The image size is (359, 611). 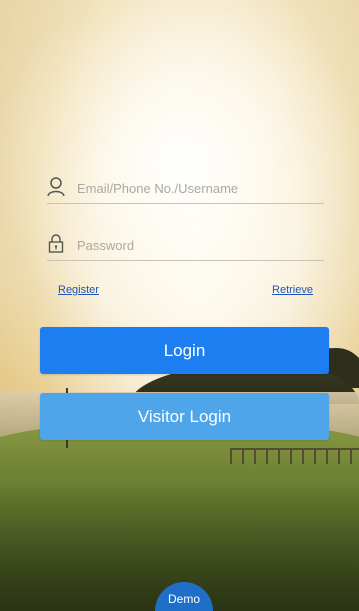 I want to click on register-link: Register, so click(x=78, y=290).